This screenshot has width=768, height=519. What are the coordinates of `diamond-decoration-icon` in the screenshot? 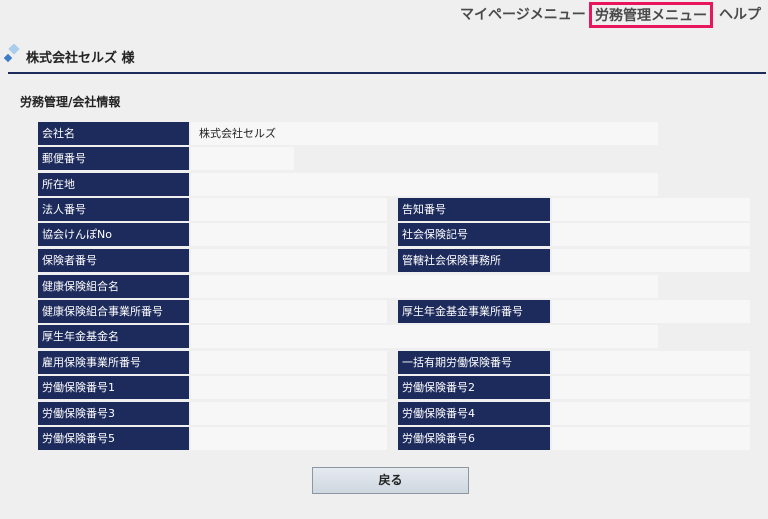 It's located at (12, 56).